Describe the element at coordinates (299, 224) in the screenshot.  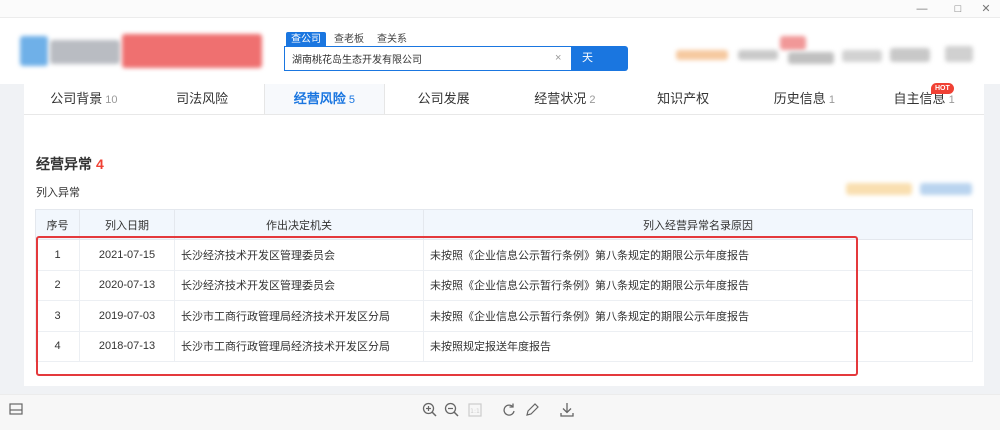
I see `column-header: 作出决定机关` at that location.